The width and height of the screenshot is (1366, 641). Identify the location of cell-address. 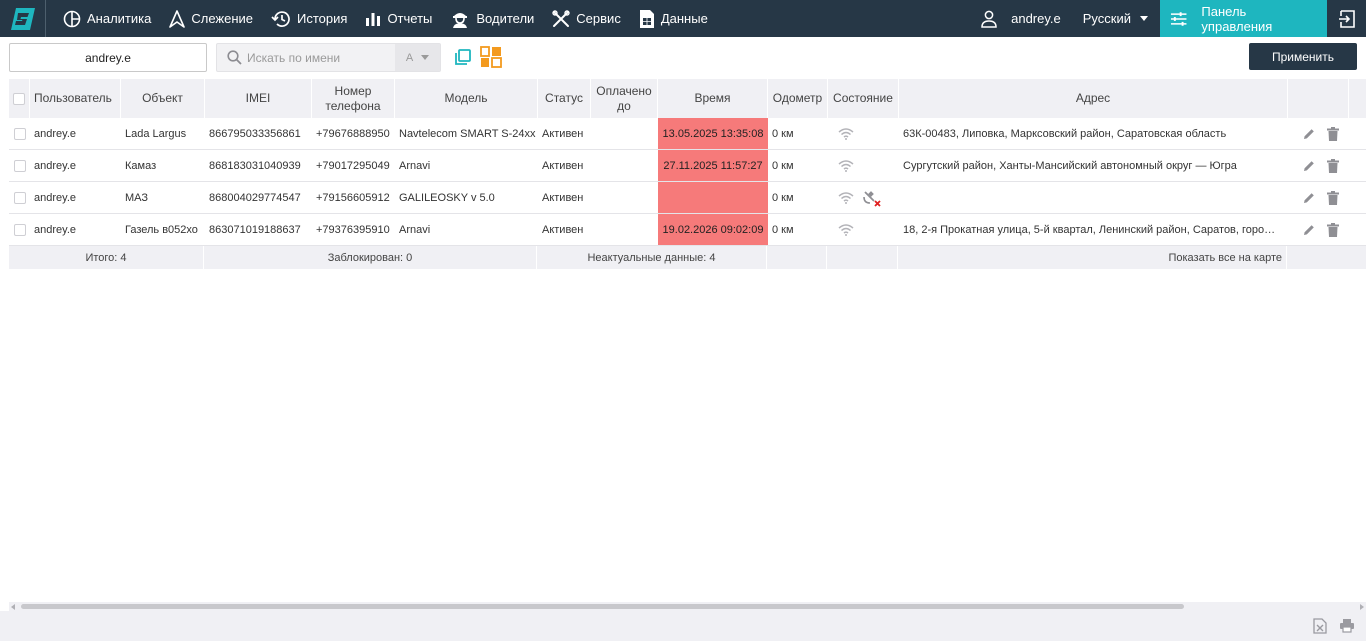
(1093, 197).